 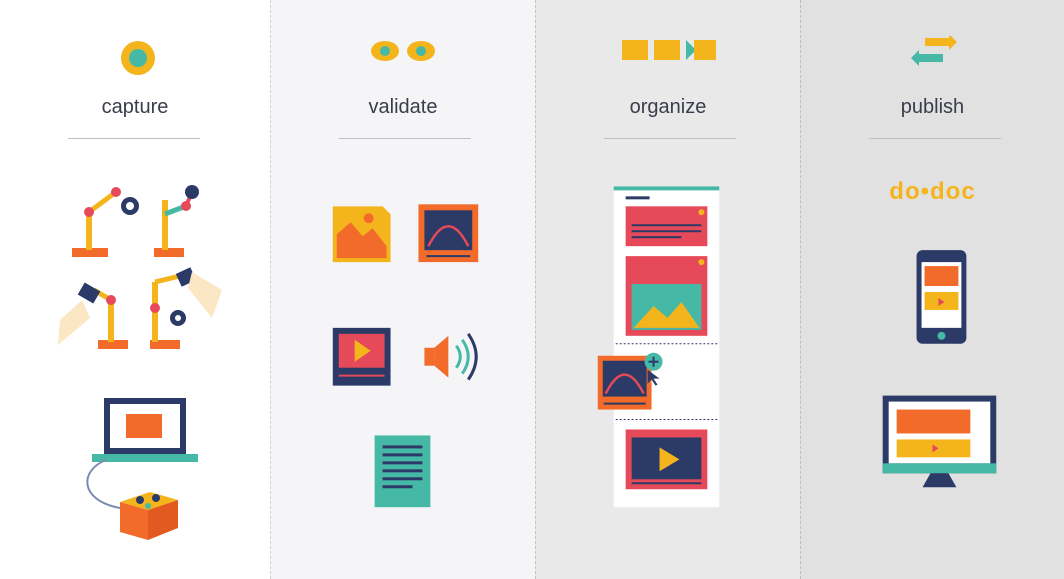 I want to click on capture-illustration, so click(x=140, y=362).